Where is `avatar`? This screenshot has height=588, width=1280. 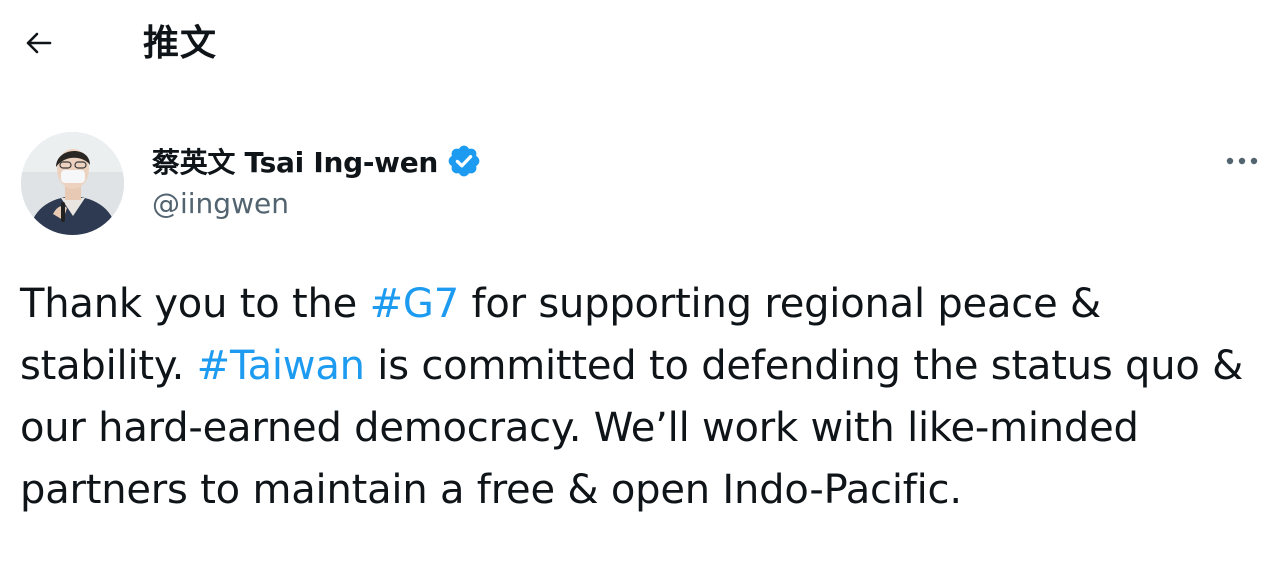 avatar is located at coordinates (72, 183).